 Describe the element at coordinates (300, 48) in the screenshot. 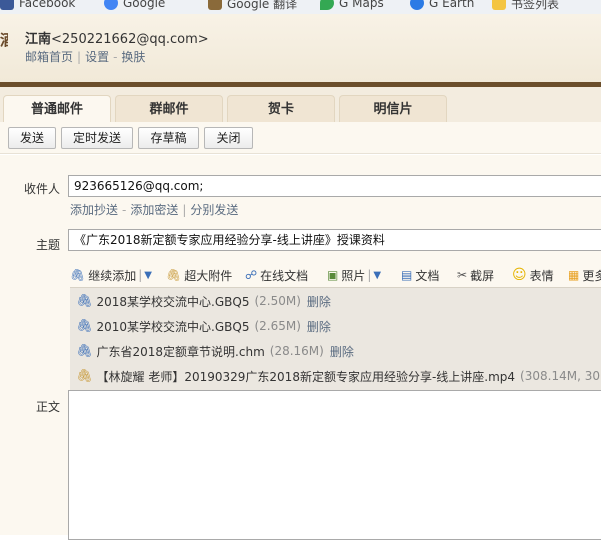

I see `mailbox-header: 酒 江南<250221662@qq.com> 邮箱首页 | 设置 - 换肤` at that location.